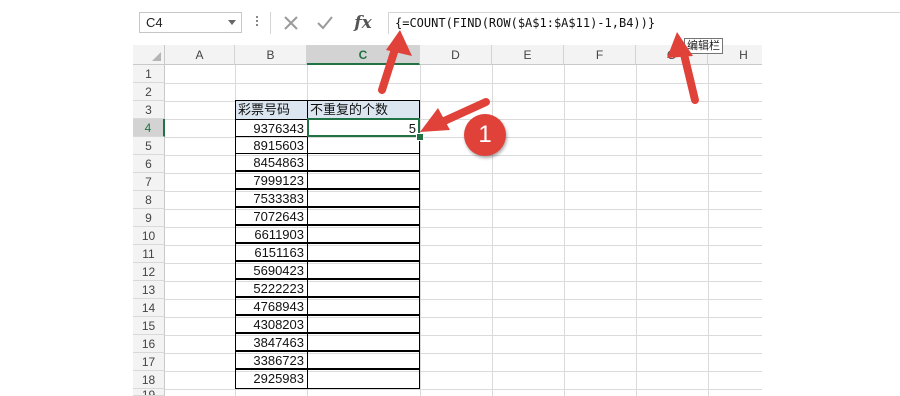  Describe the element at coordinates (271, 180) in the screenshot. I see `cell-b7: 7999123` at that location.